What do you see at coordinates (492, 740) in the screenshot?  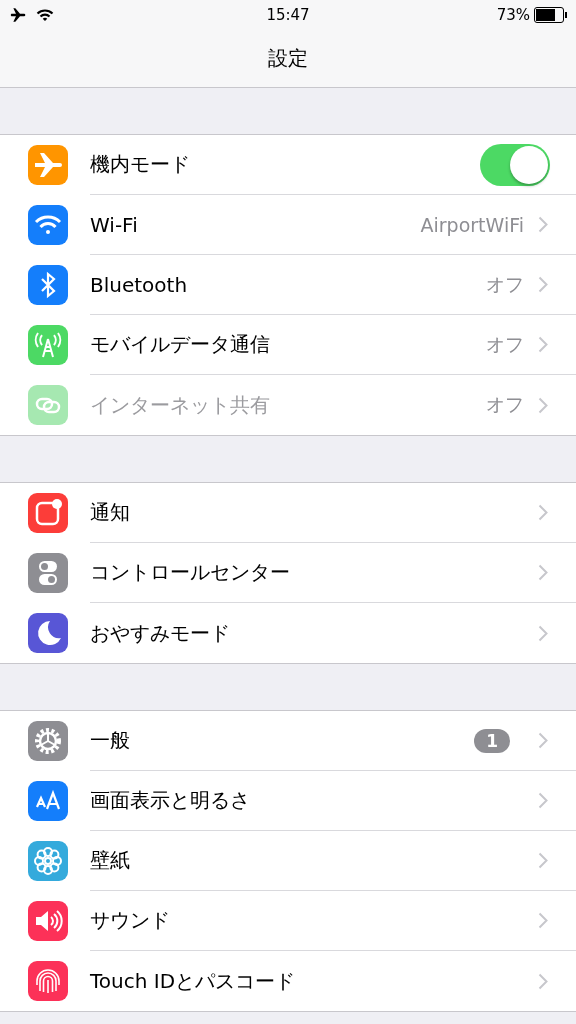 I see `count-badge: 1` at bounding box center [492, 740].